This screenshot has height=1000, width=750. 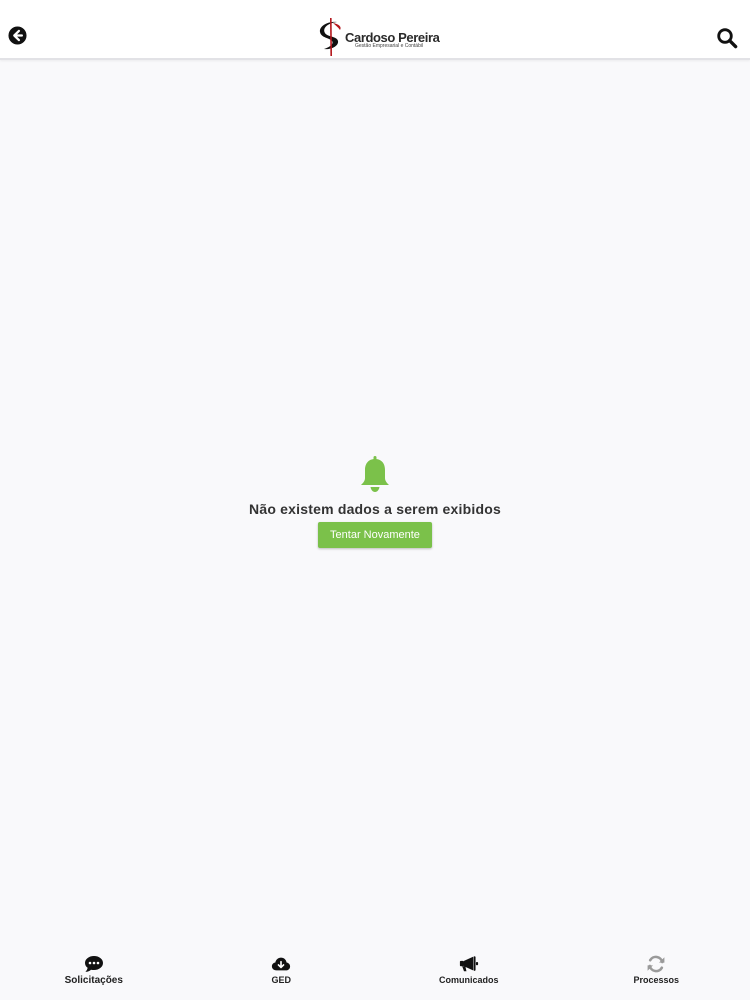 I want to click on refresh-icon, so click(x=656, y=964).